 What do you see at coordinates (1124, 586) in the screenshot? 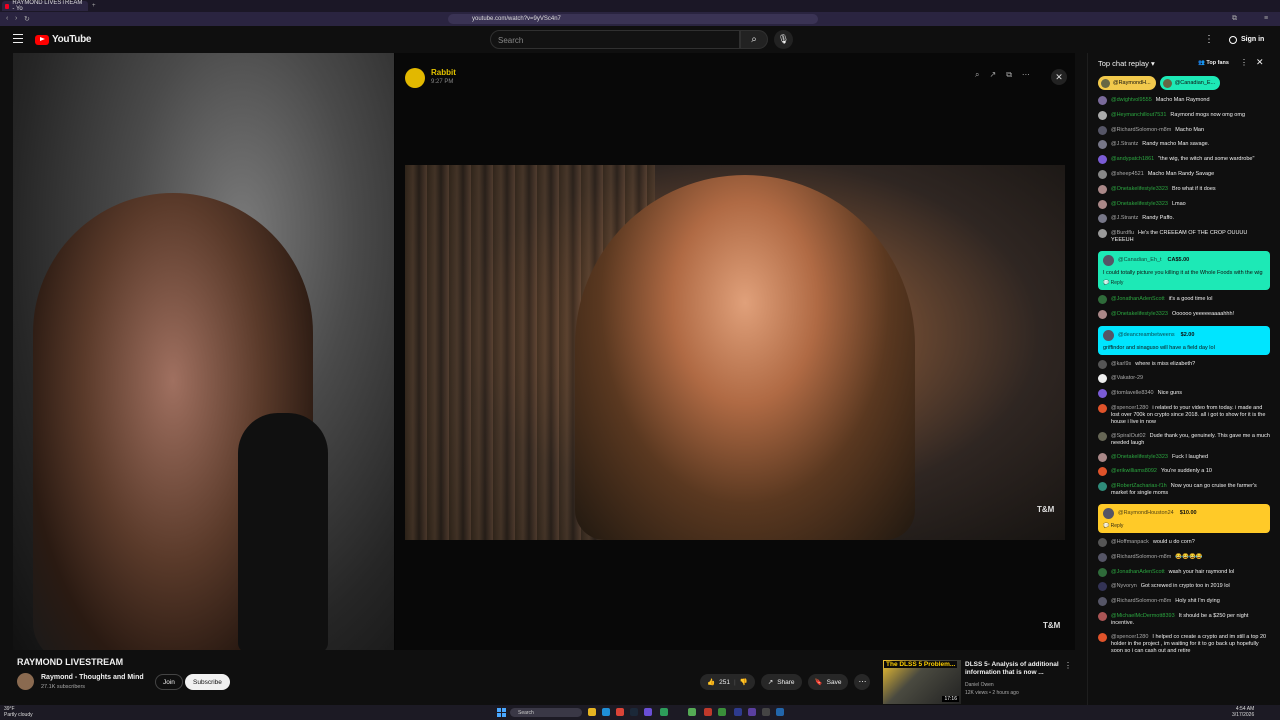
I see `chat-author: @Nyvoryn` at bounding box center [1124, 586].